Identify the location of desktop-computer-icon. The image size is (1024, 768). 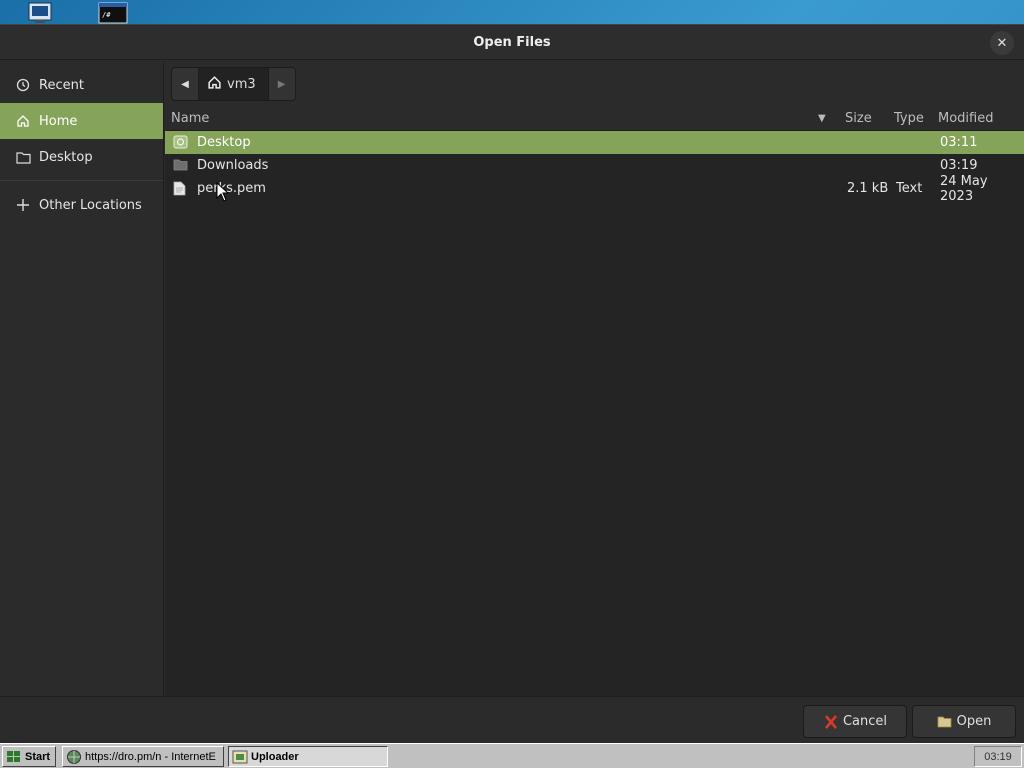
(40, 13).